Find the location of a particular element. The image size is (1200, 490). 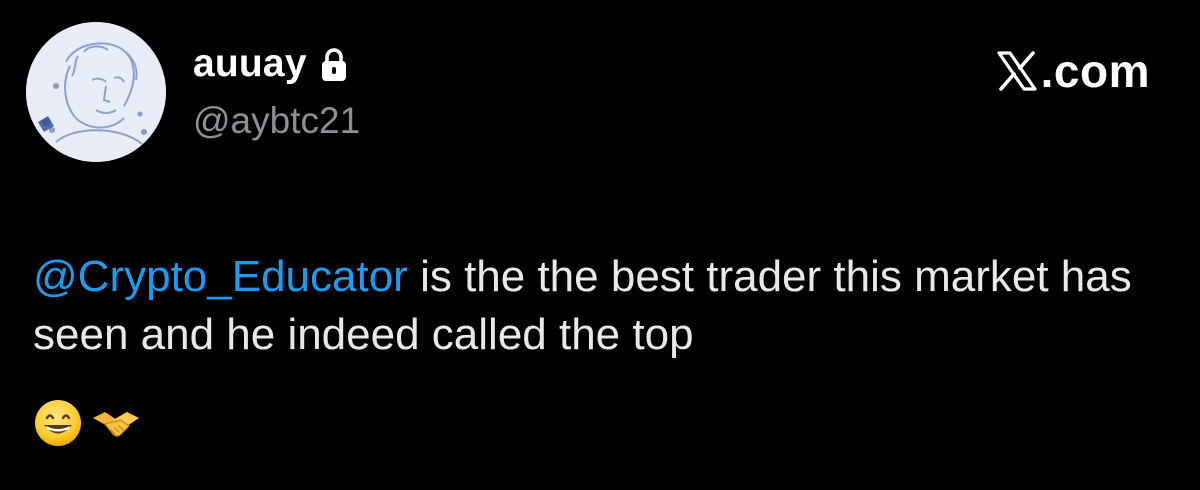

avatar is located at coordinates (96, 92).